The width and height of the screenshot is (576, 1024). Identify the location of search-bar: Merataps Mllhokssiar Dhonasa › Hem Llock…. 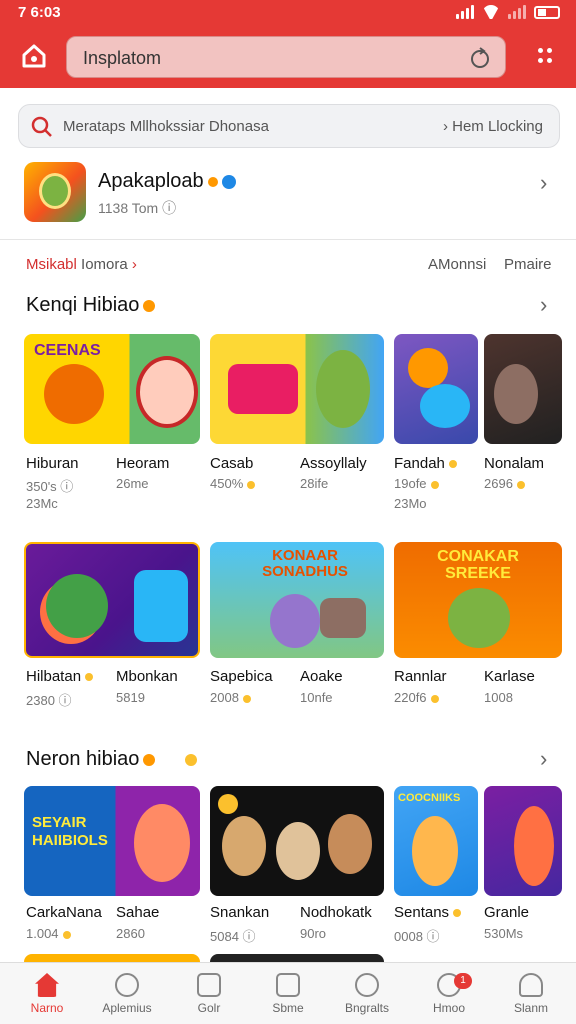
(289, 126).